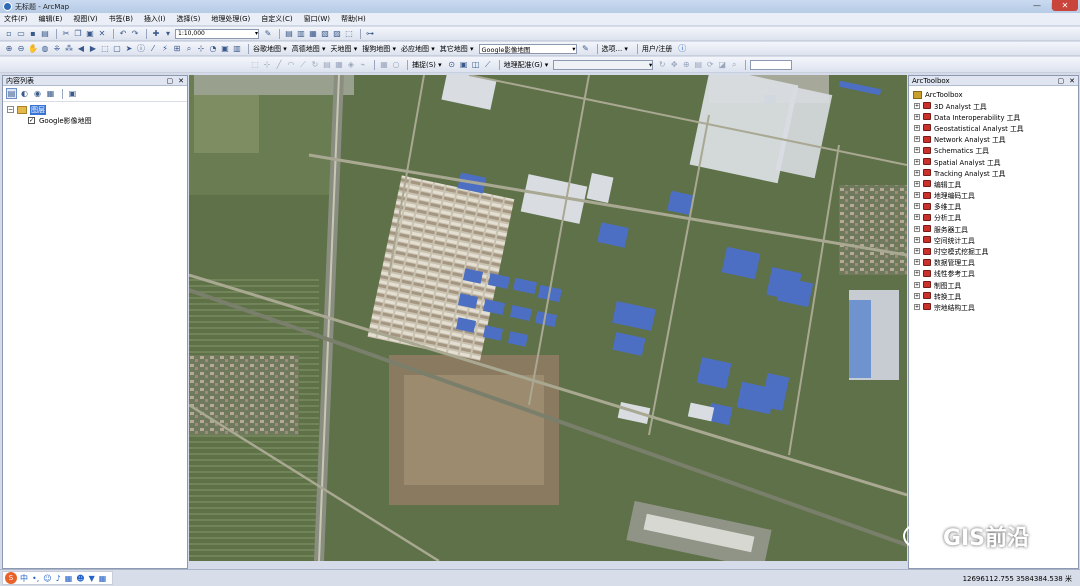 The width and height of the screenshot is (1080, 586). Describe the element at coordinates (9, 49) in the screenshot. I see `zoom-in-icon: ⊕` at that location.